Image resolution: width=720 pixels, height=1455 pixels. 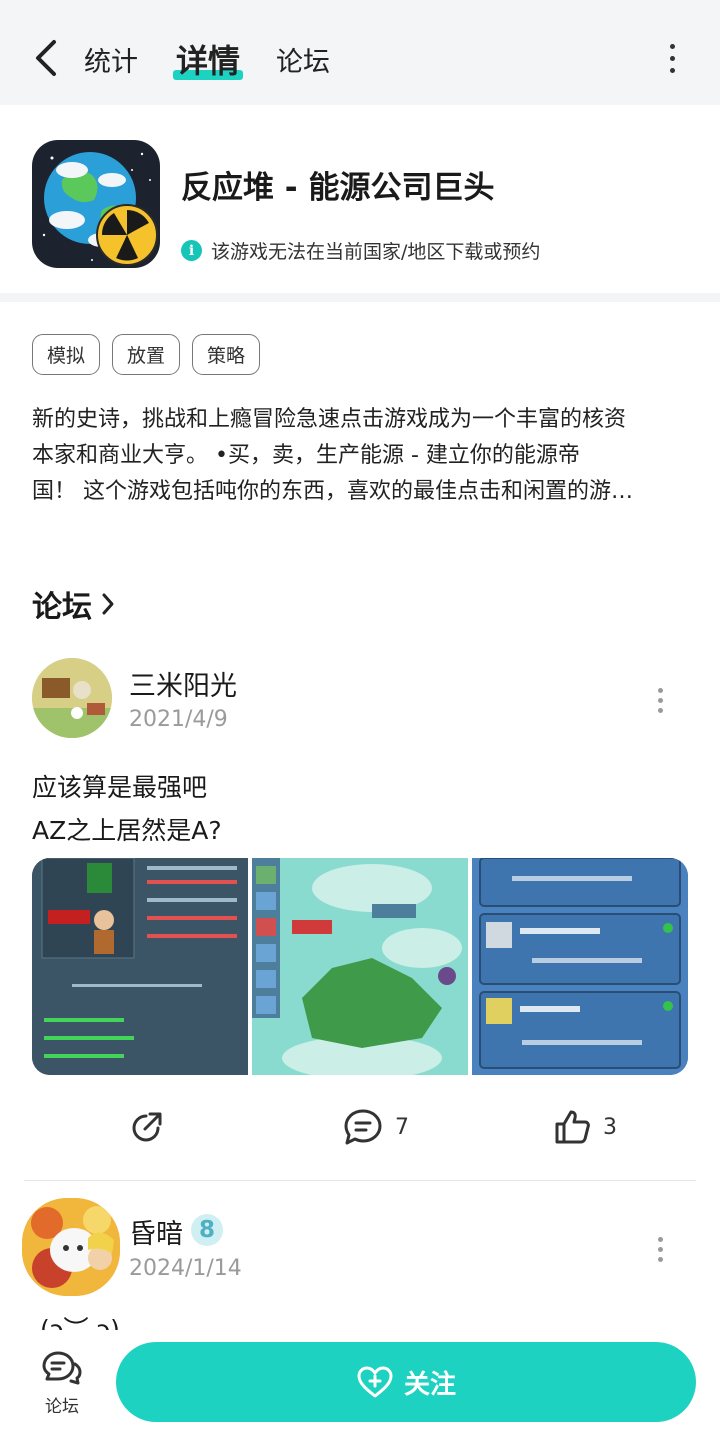 I want to click on description-line: 新的史诗，挑战和上瘾冒险急速点击游戏成为一个丰富的核资, so click(x=329, y=419).